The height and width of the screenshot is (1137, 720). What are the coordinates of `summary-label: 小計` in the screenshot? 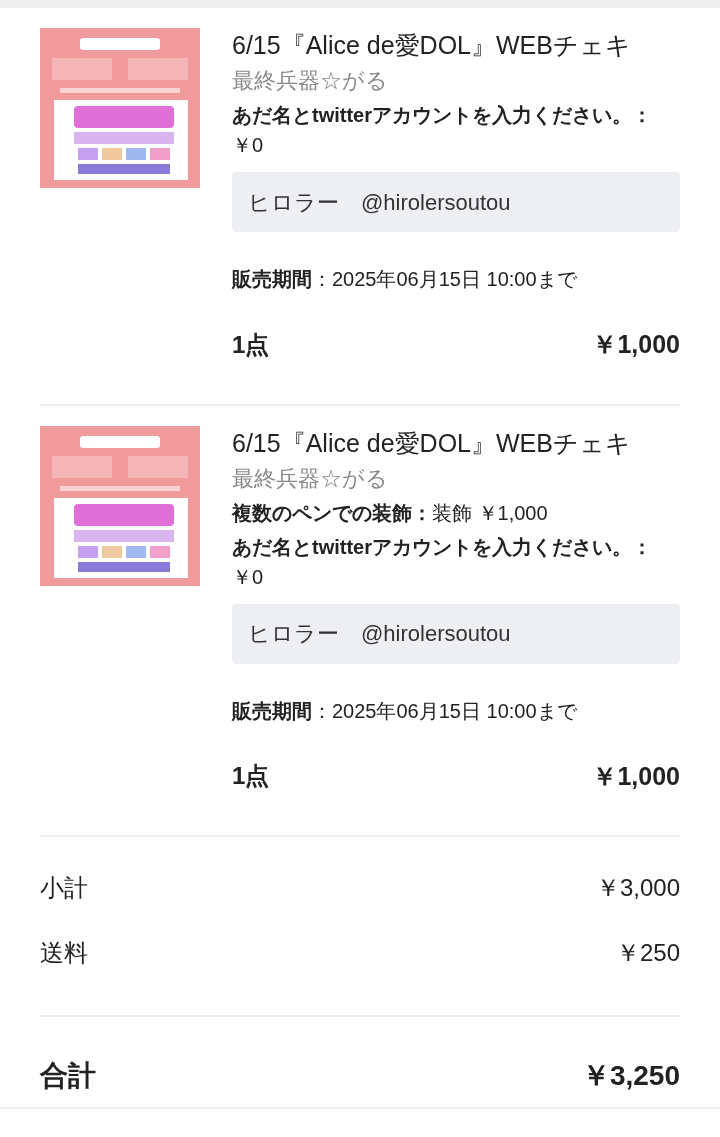 It's located at (64, 887).